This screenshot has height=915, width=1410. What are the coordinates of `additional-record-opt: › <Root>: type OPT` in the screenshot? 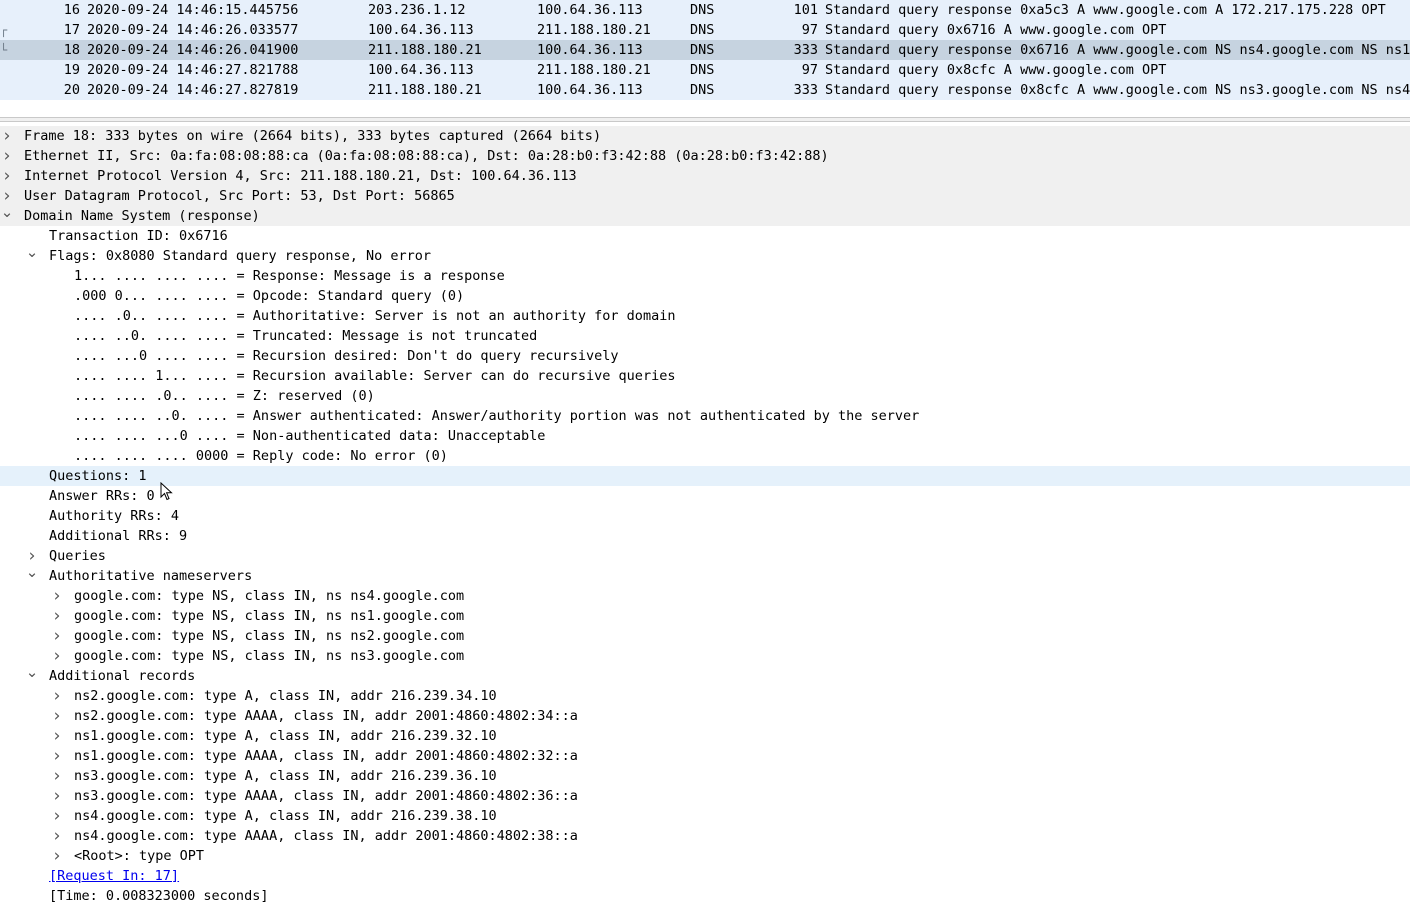 It's located at (705, 856).